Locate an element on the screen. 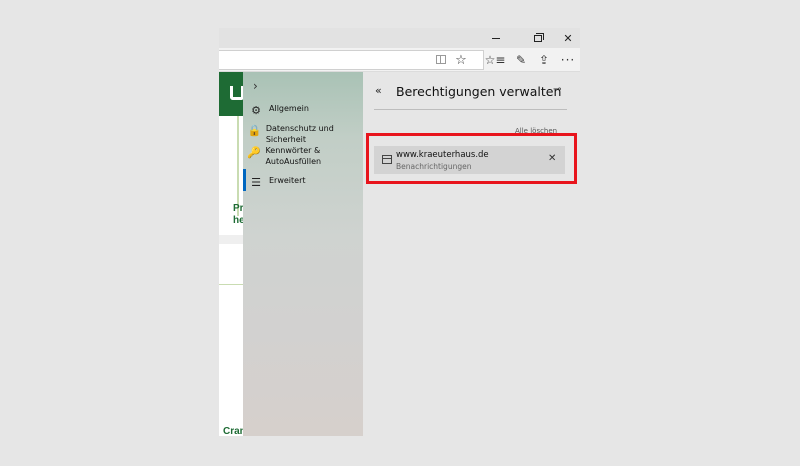 The image size is (800, 466). sidebar-item-label: Allgemein is located at coordinates (289, 108).